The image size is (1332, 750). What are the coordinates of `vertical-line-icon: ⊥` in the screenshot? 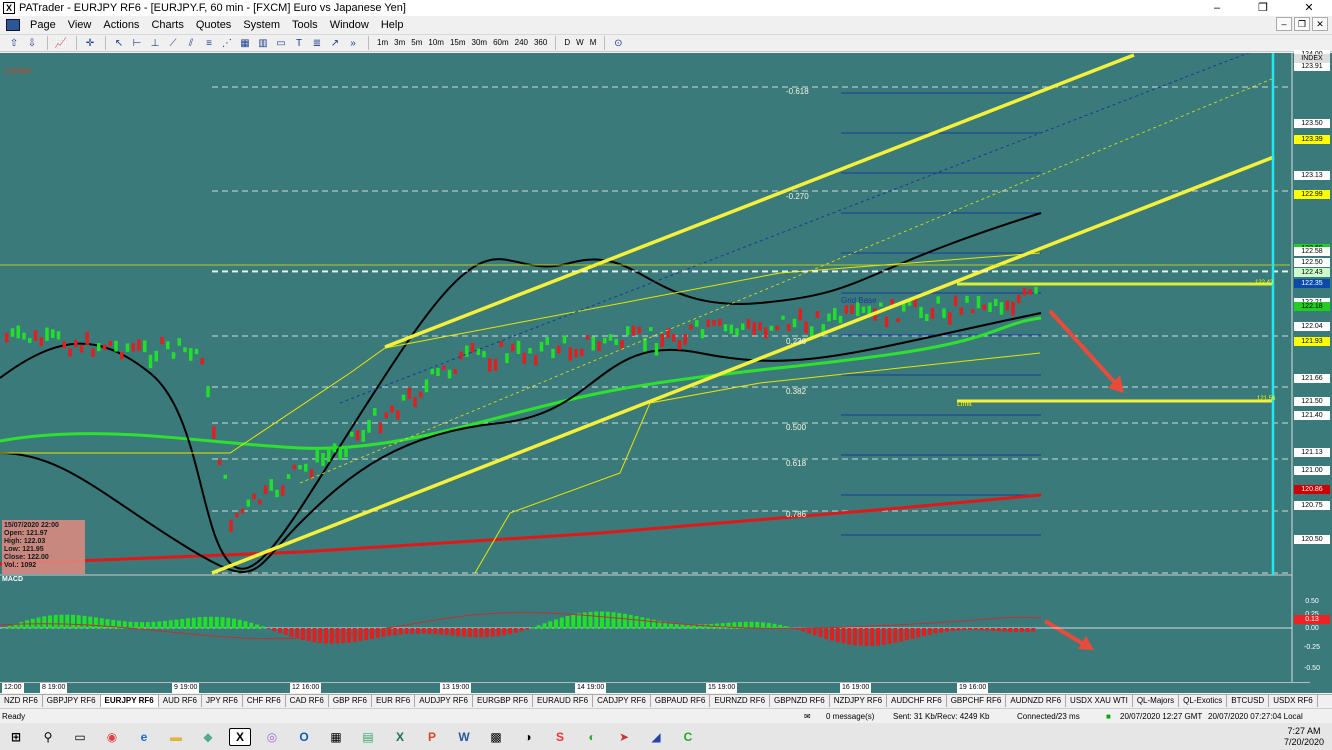 It's located at (155, 43).